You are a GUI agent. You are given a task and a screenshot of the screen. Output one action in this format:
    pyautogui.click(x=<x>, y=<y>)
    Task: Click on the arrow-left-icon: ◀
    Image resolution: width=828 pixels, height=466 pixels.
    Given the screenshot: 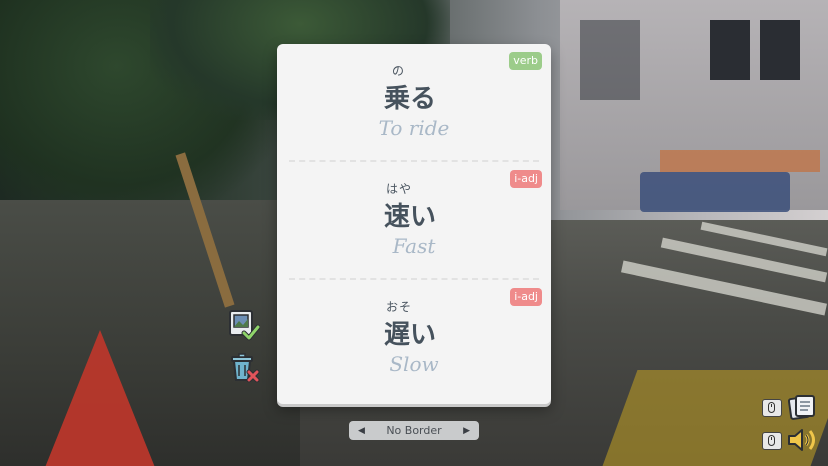 What is the action you would take?
    pyautogui.click(x=361, y=431)
    